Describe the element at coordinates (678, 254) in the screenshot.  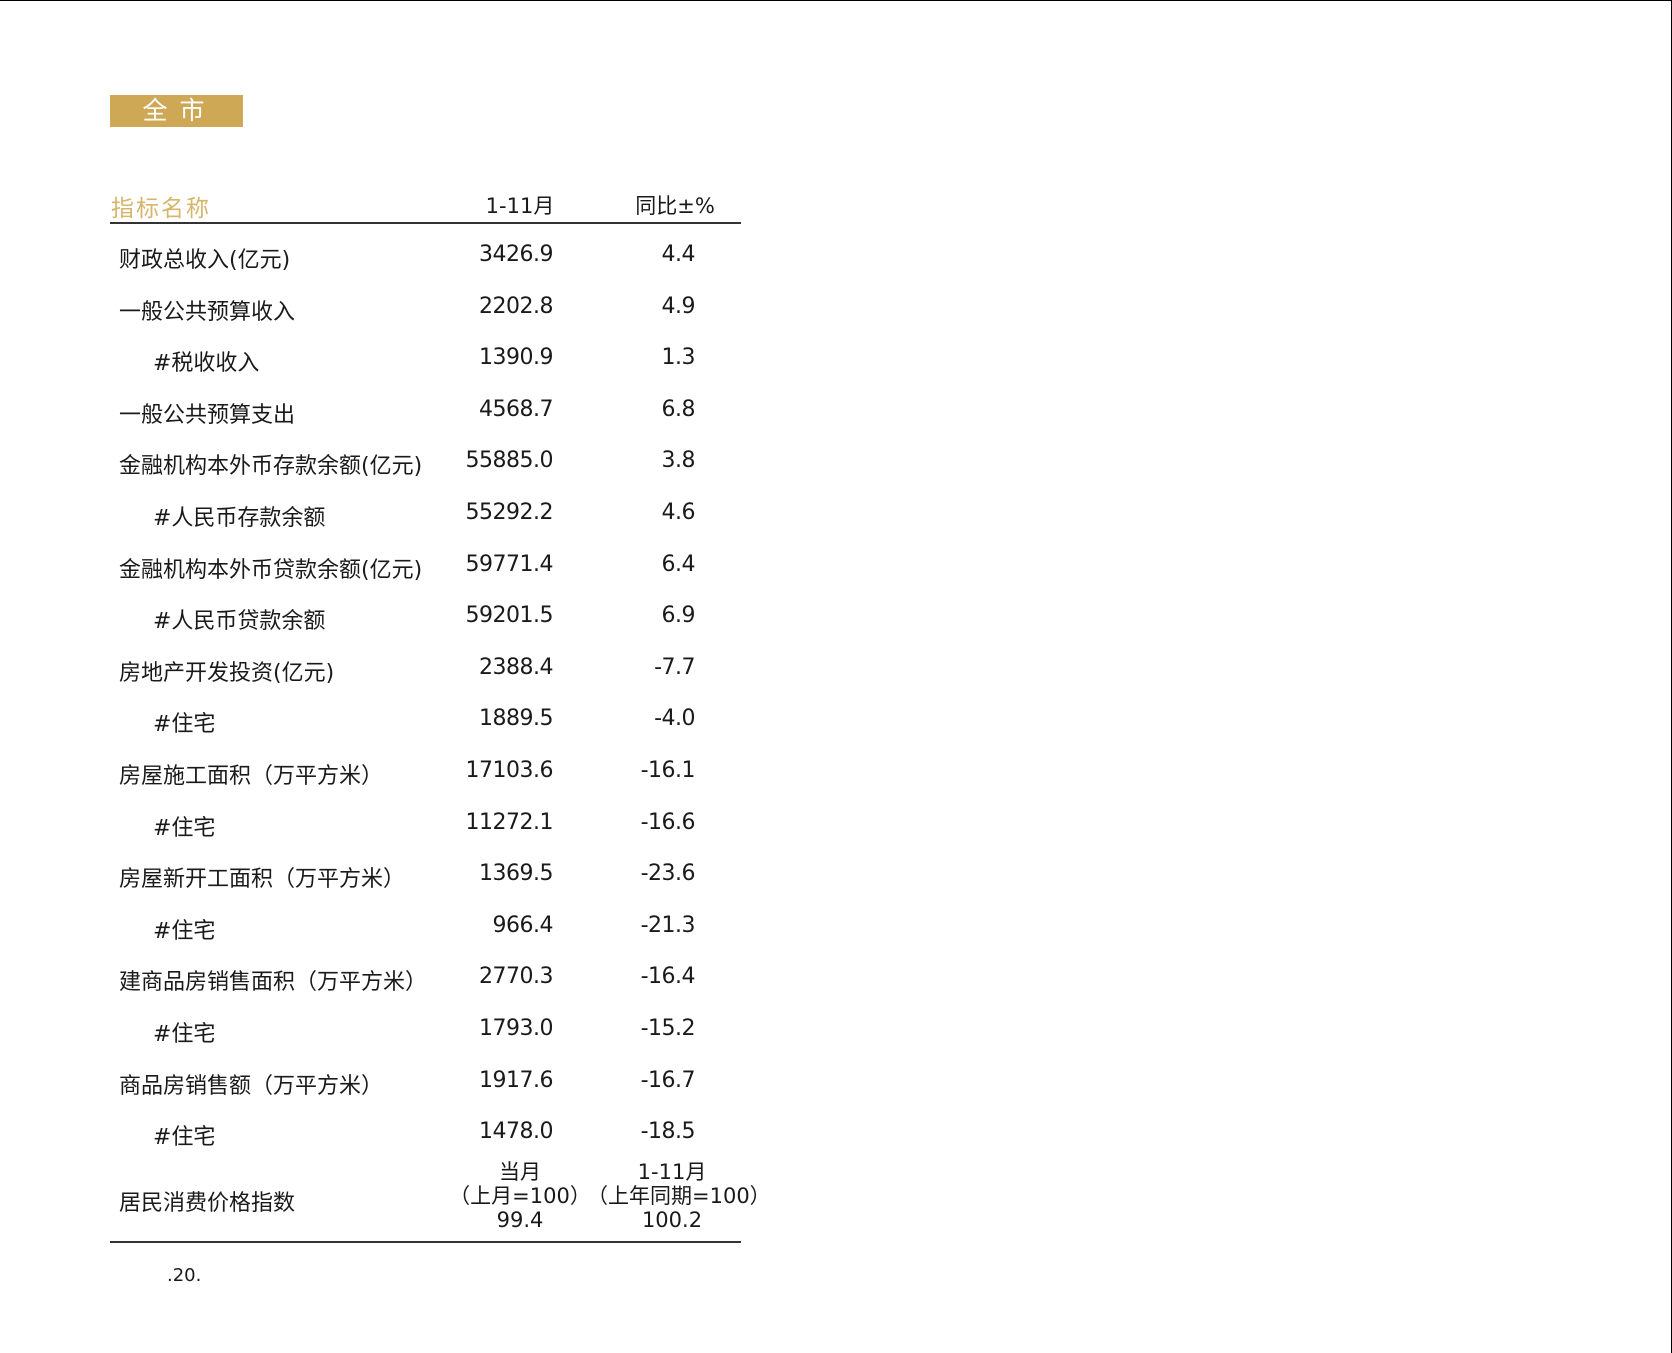
I see `yoy-change: 4.4` at that location.